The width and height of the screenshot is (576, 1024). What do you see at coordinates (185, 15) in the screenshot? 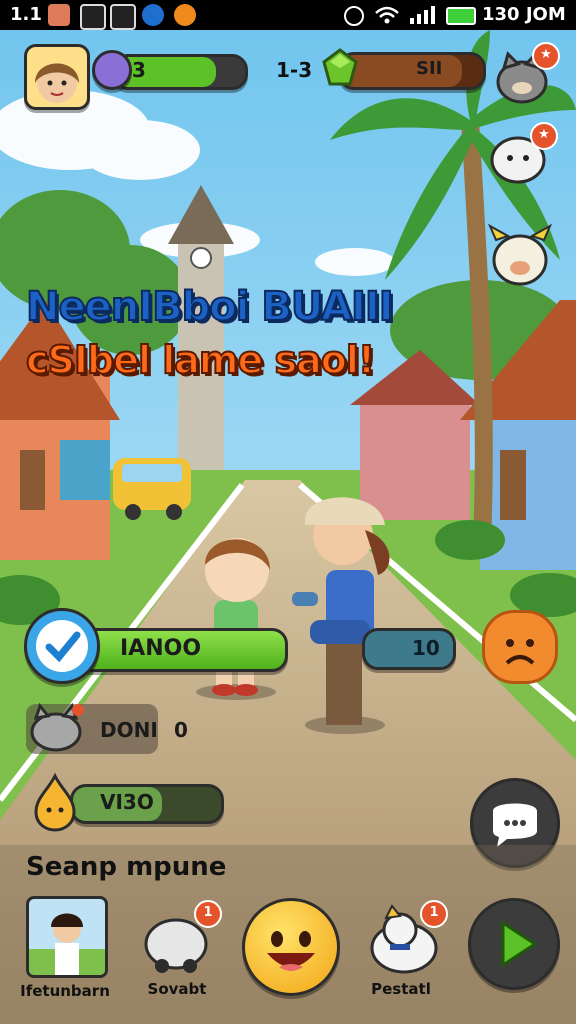
I see `fox-icon` at bounding box center [185, 15].